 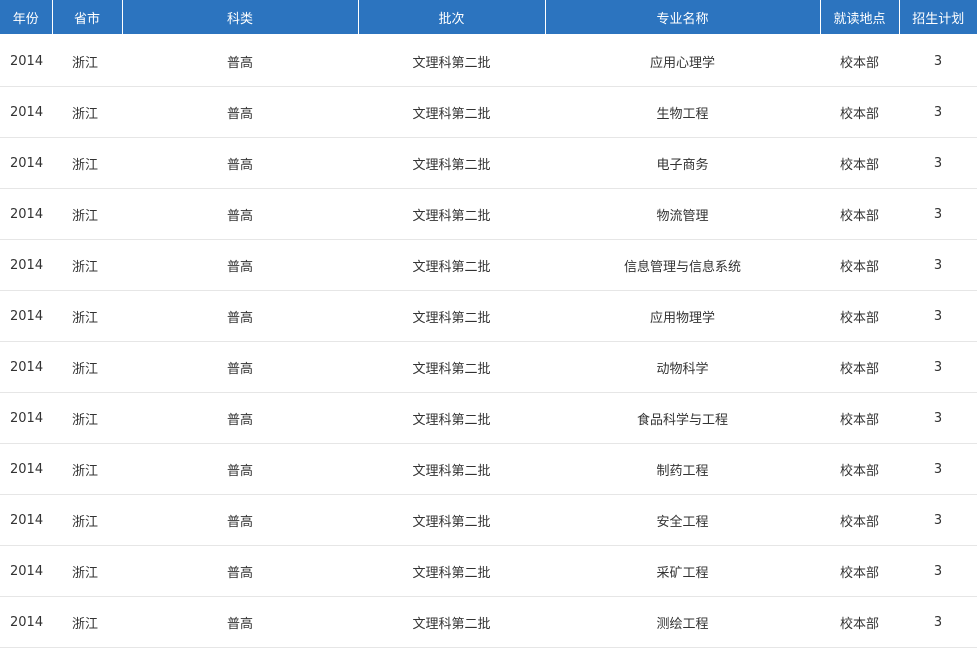 I want to click on table-header: 年份 省市 科类 批次 专业名称 就读地点 招生计划, so click(x=488, y=18).